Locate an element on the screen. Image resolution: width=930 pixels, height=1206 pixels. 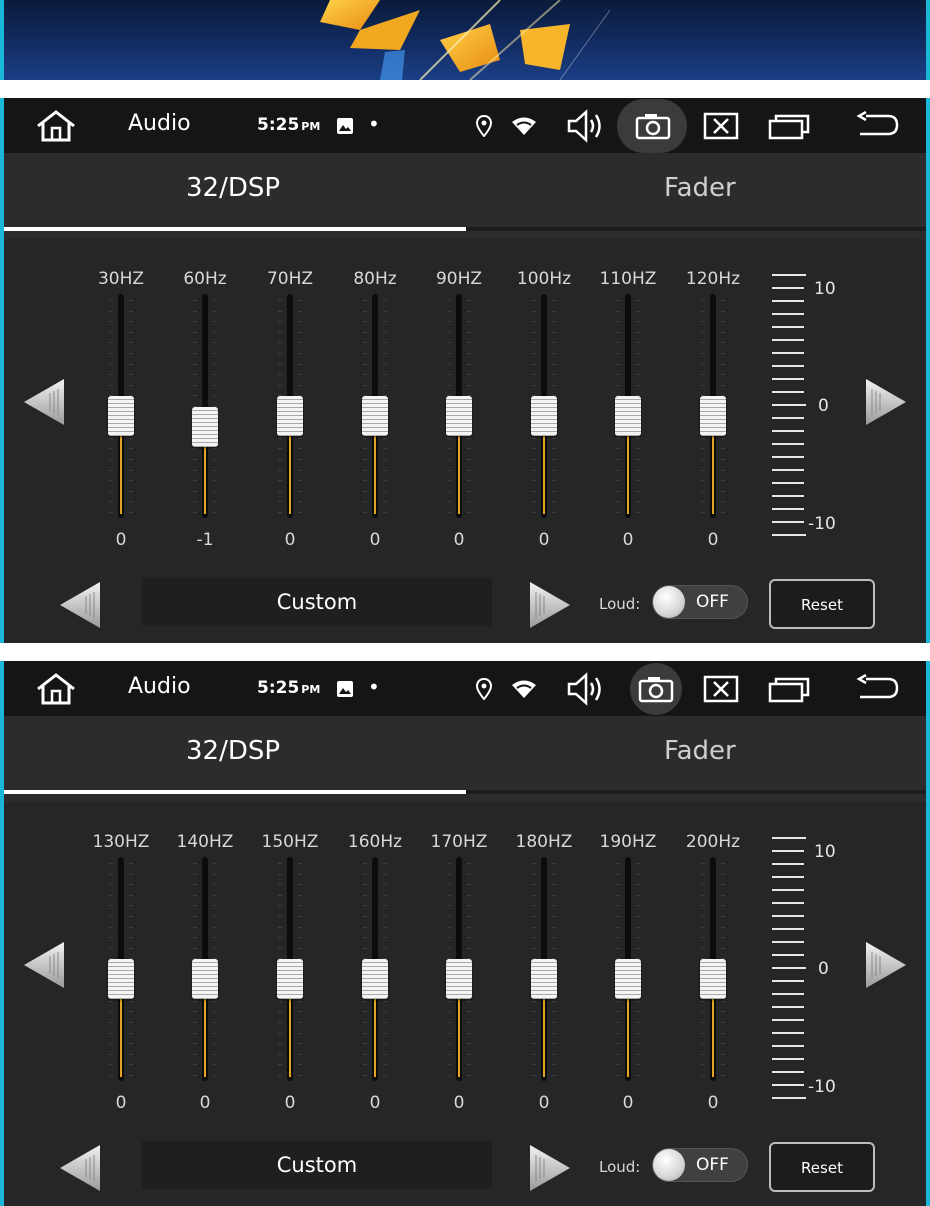
loud-state: OFF is located at coordinates (712, 1165).